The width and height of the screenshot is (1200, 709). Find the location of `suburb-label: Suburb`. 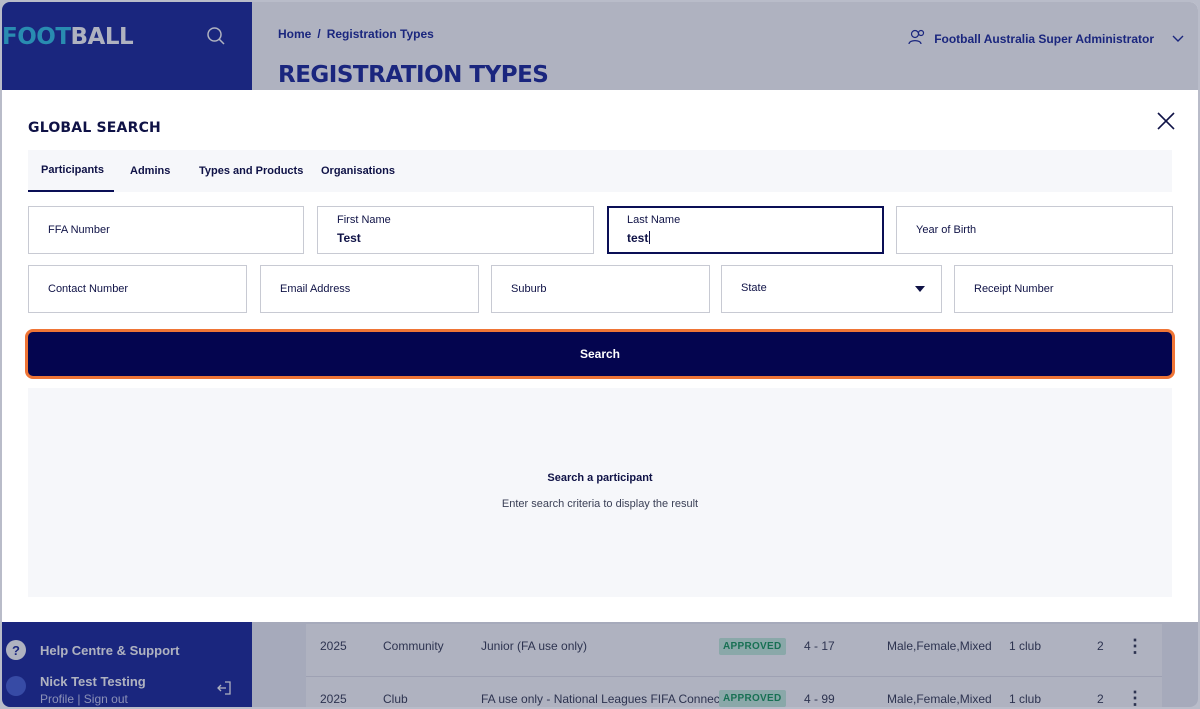

suburb-label: Suburb is located at coordinates (529, 289).